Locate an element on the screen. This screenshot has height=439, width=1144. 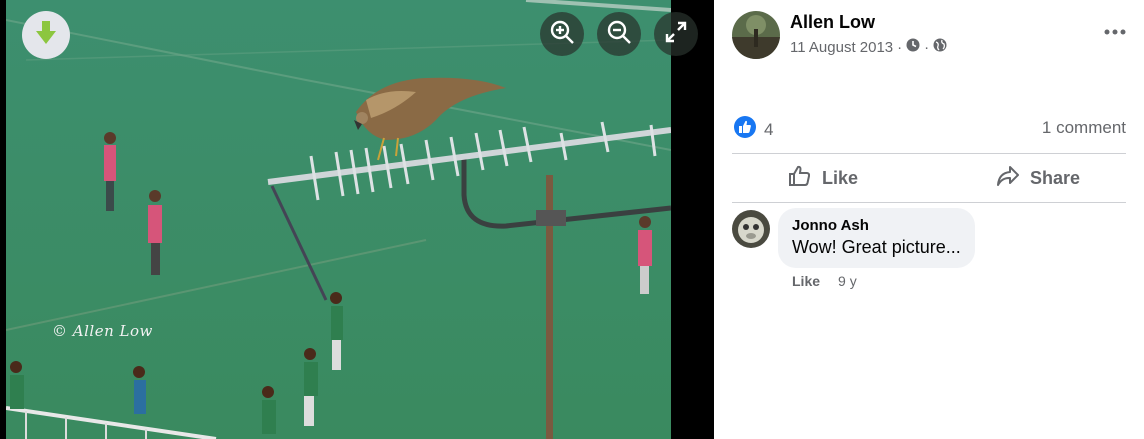
globe-icon is located at coordinates (940, 47).